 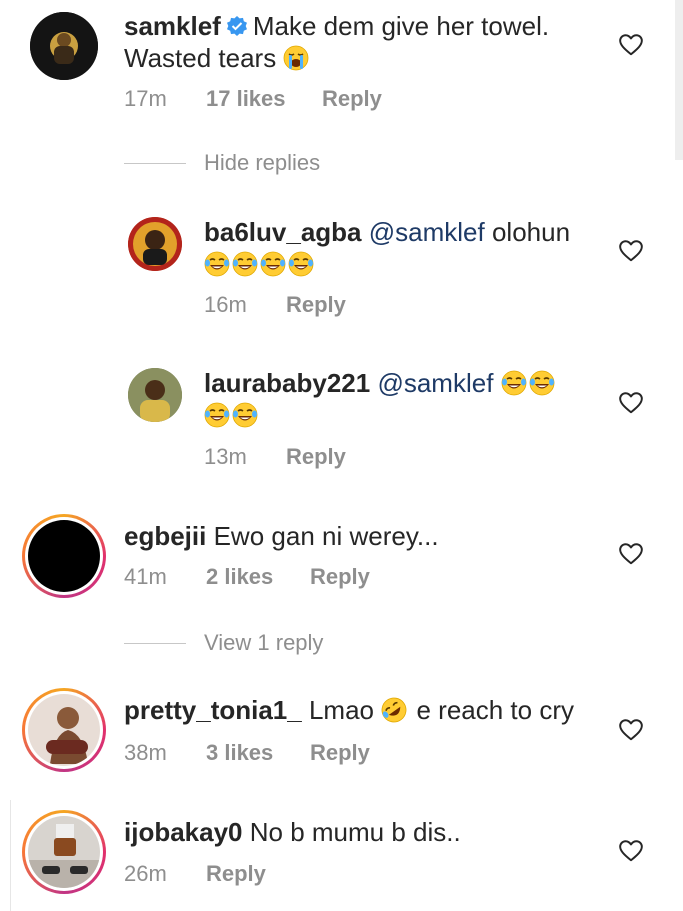 I want to click on hide-replies-toggle: Hide replies, so click(x=222, y=163).